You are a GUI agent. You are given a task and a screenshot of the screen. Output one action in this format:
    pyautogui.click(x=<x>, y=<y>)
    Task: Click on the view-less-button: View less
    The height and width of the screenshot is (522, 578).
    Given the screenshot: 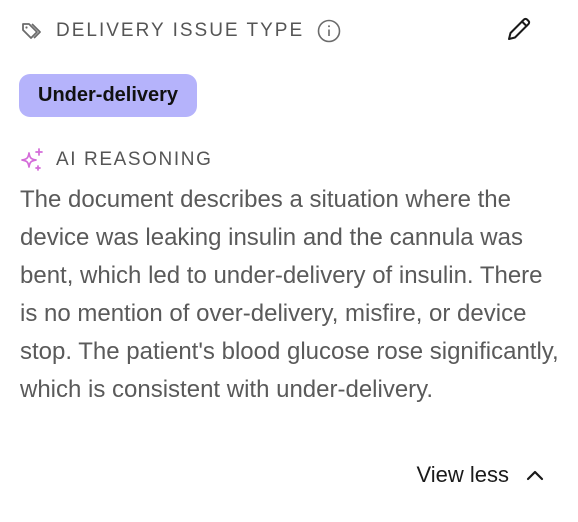 What is the action you would take?
    pyautogui.click(x=481, y=475)
    